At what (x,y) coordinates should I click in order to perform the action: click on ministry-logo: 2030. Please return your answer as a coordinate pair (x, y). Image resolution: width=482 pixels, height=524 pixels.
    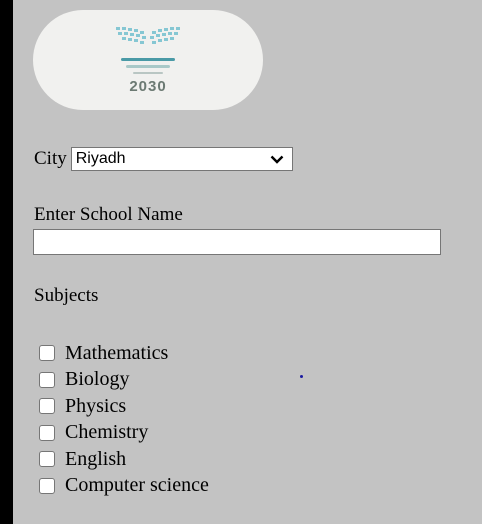
    Looking at the image, I should click on (148, 60).